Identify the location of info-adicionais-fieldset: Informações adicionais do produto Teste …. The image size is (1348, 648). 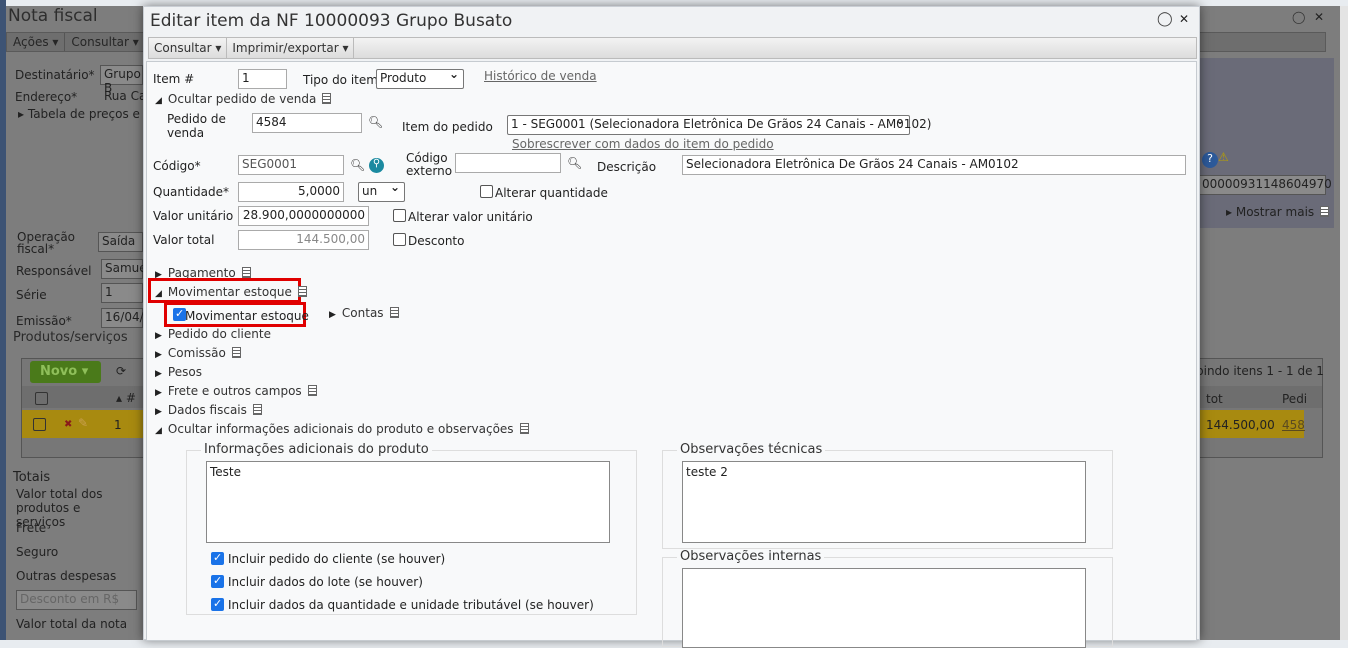
(411, 528).